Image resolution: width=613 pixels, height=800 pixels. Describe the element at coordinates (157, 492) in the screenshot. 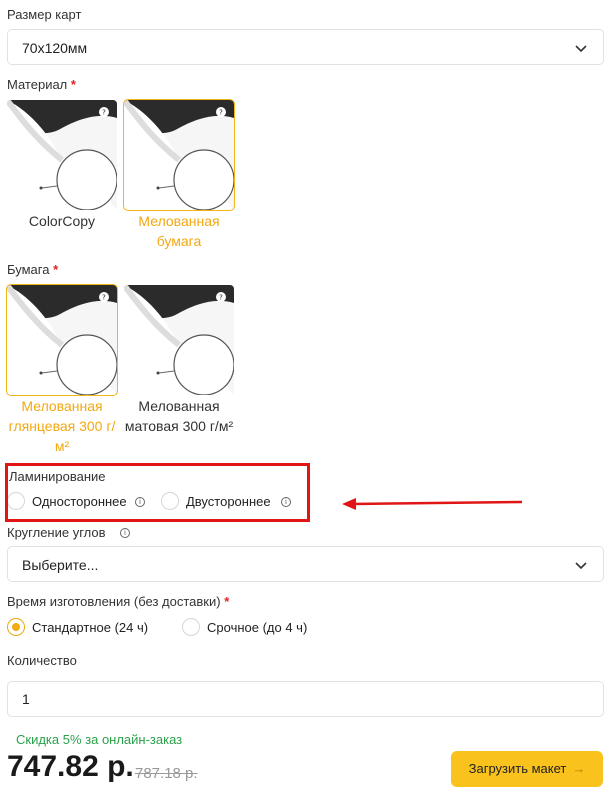

I see `annotation-highlight-box` at that location.